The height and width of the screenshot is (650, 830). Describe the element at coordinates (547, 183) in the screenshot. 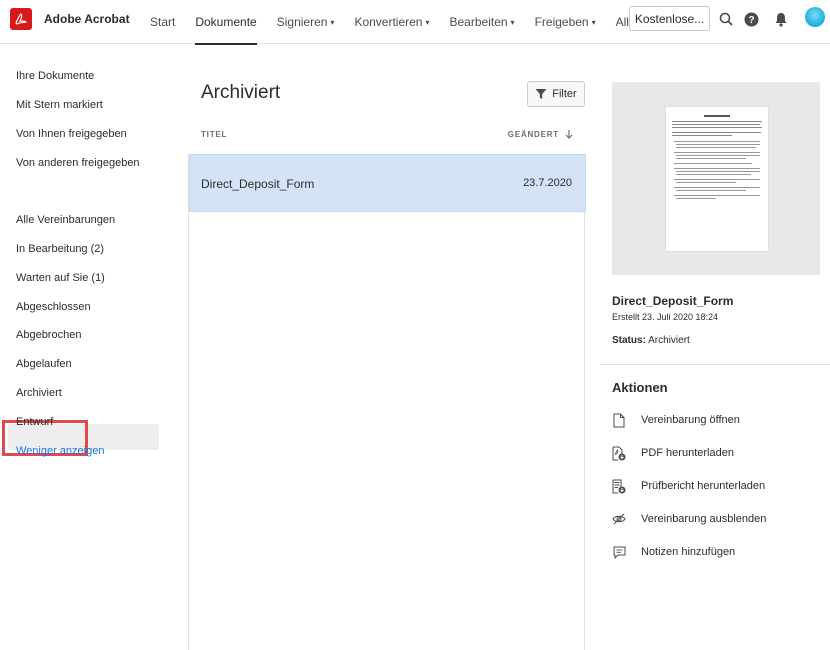

I see `row-date: 23.7.2020` at that location.